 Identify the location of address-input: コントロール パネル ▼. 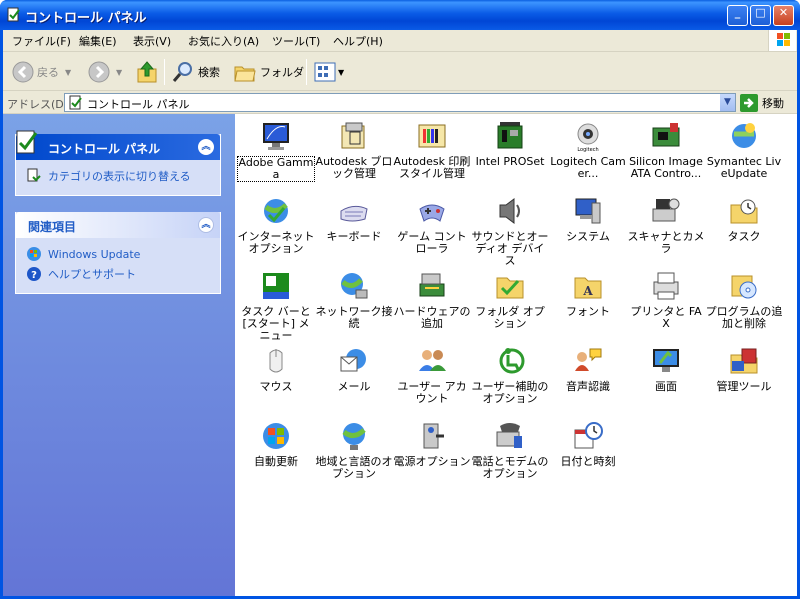
(400, 102).